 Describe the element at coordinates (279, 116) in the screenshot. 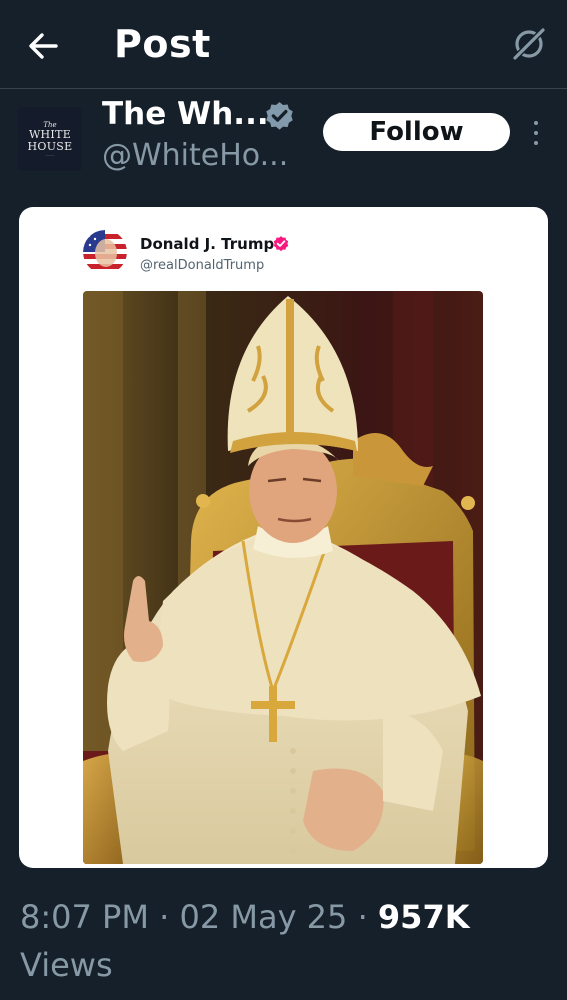

I see `verified-badge-icon` at that location.